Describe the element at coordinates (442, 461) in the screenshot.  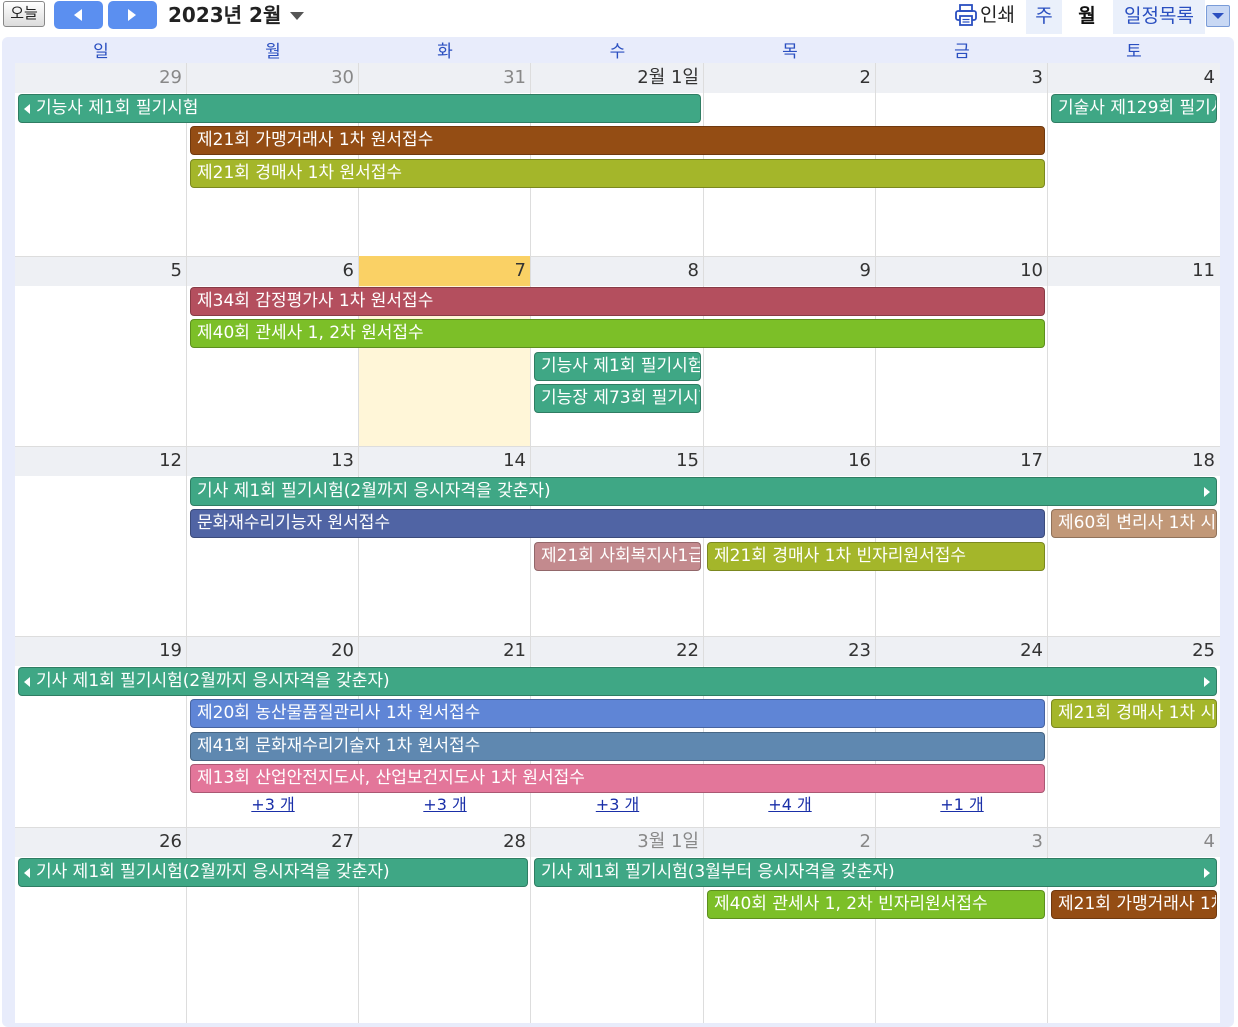
I see `day-number: 14` at that location.